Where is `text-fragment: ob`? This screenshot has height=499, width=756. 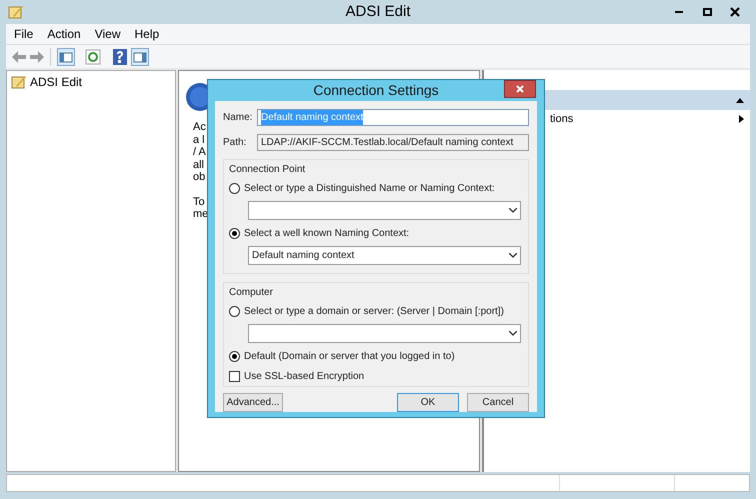
text-fragment: ob is located at coordinates (199, 177).